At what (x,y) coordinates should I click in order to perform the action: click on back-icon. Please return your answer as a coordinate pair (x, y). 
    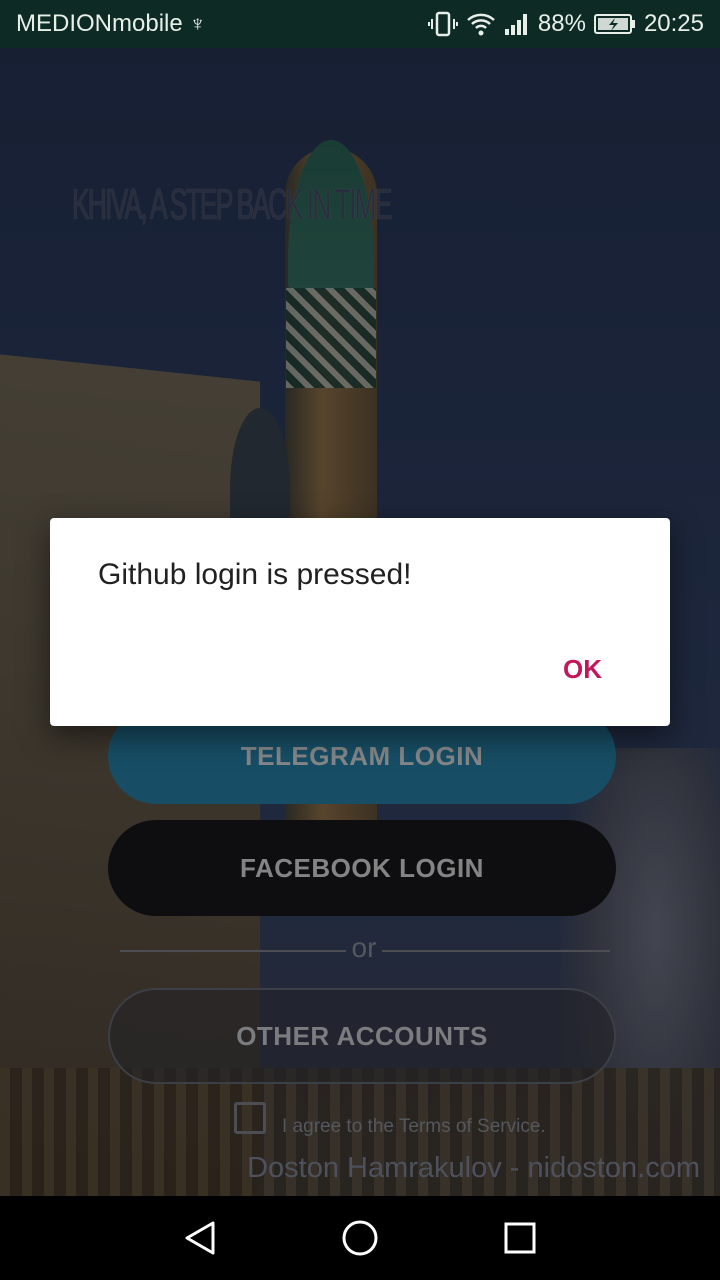
    Looking at the image, I should click on (200, 1238).